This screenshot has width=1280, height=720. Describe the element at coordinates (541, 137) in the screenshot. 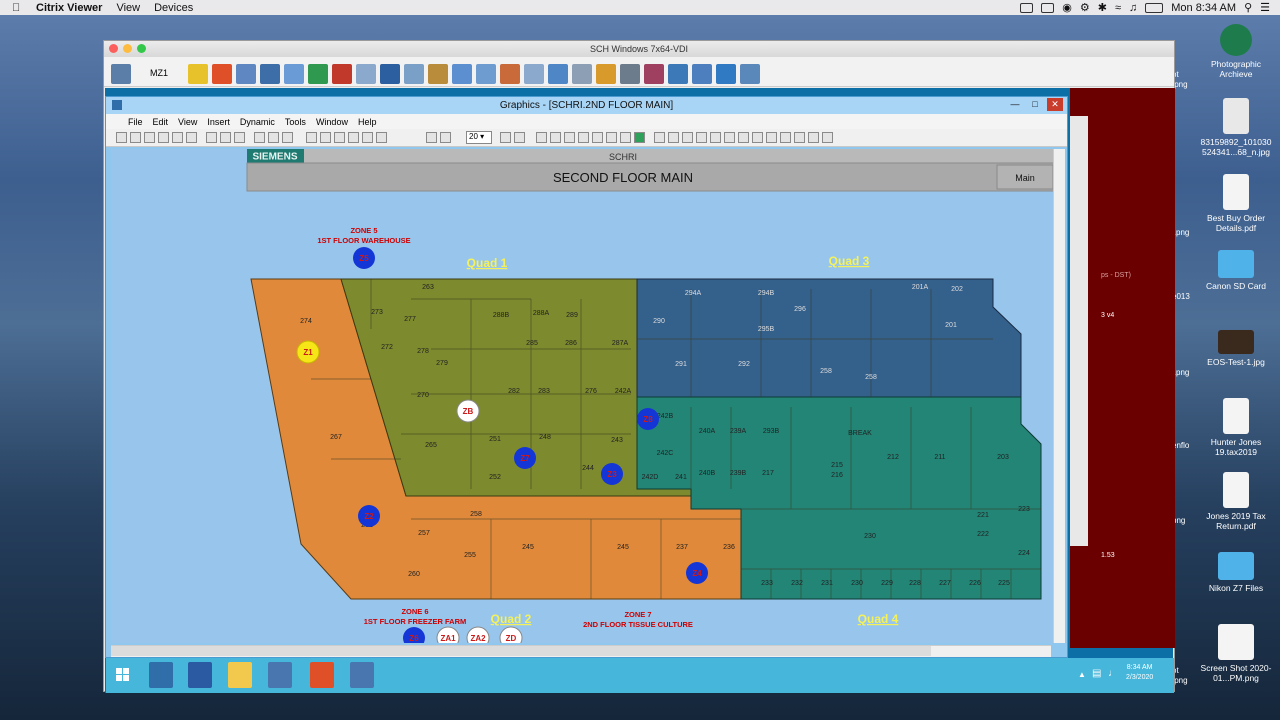

I see `shape-icon` at that location.